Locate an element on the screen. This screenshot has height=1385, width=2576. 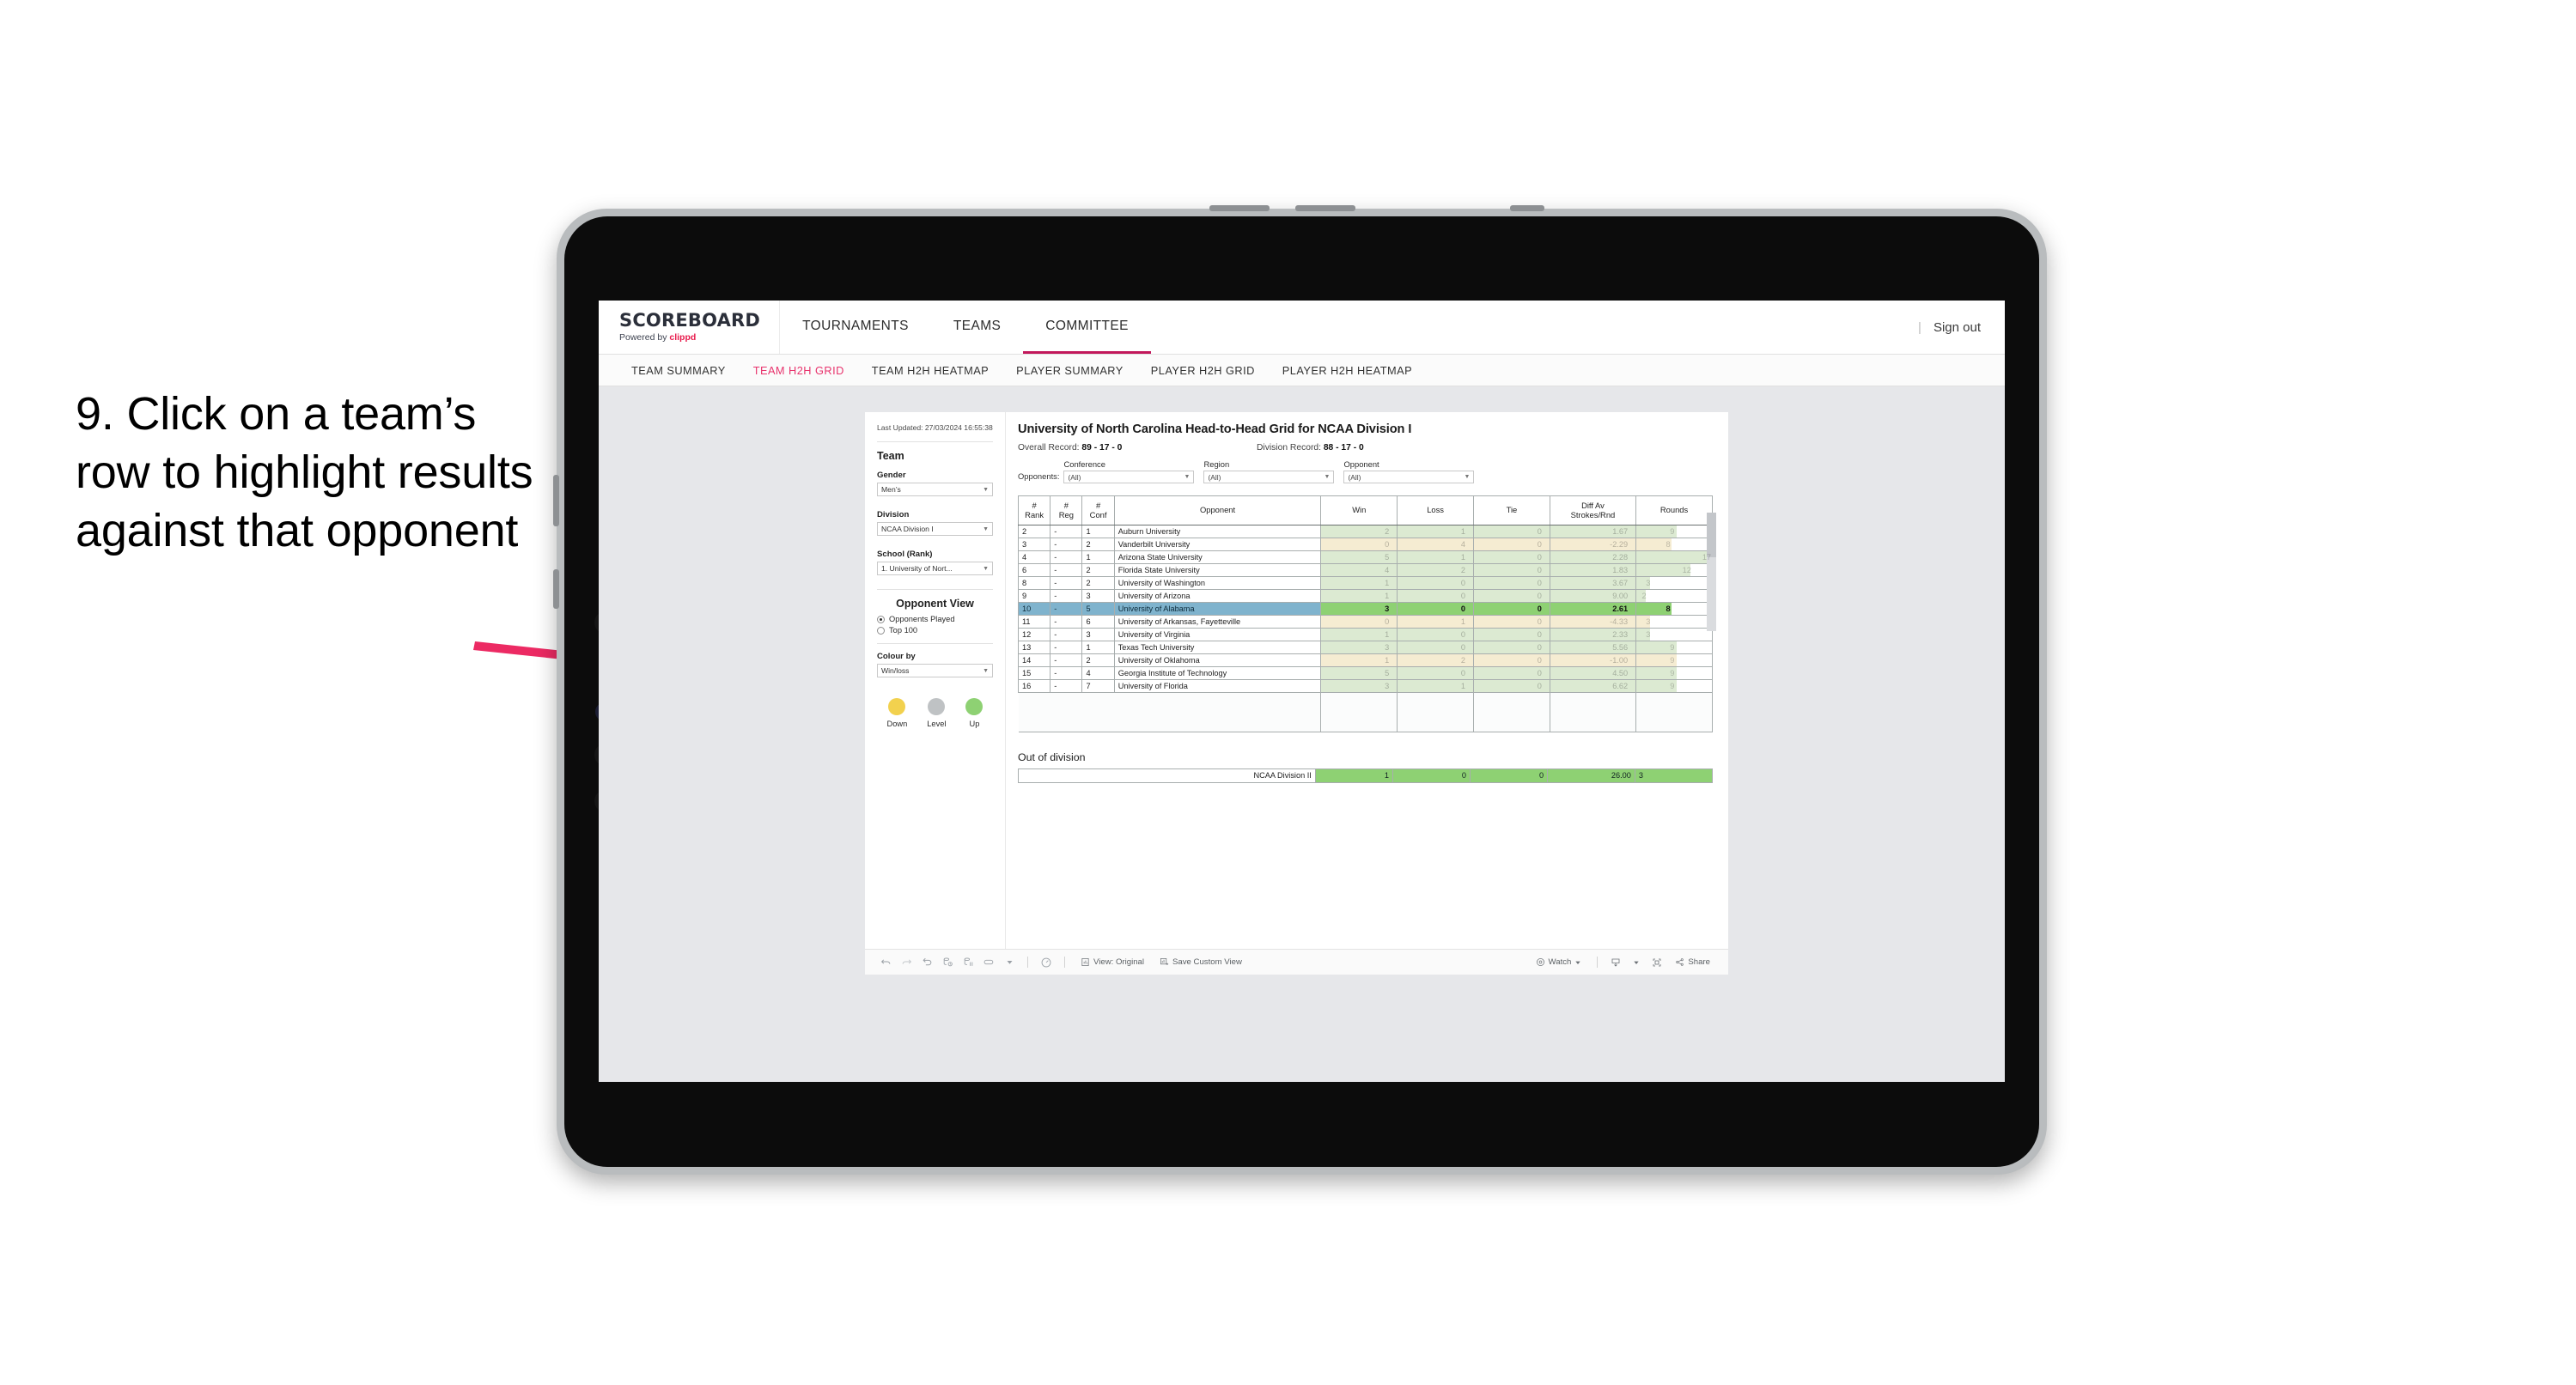
cell-rounds: 9 is located at coordinates (1674, 531).